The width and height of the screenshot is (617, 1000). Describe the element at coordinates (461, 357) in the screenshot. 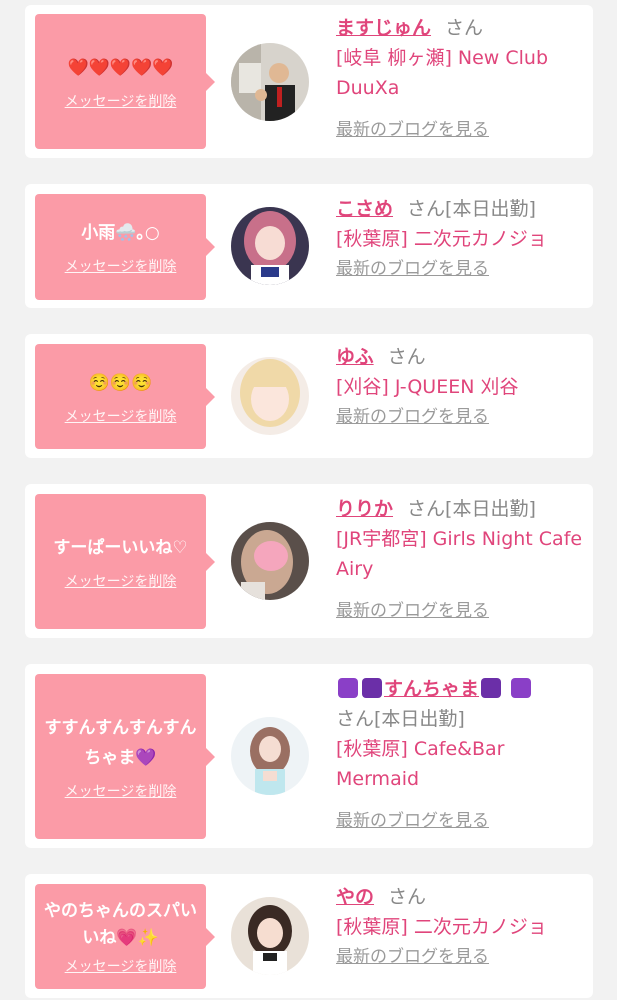

I see `name-line: ゆふ さん` at that location.